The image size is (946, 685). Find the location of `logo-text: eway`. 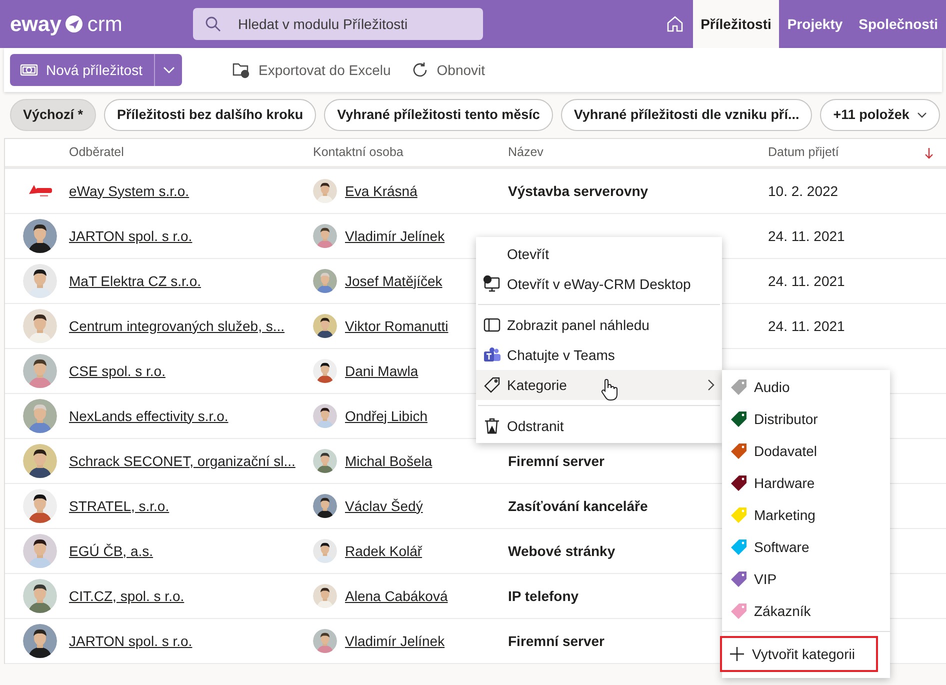

logo-text: eway is located at coordinates (36, 24).